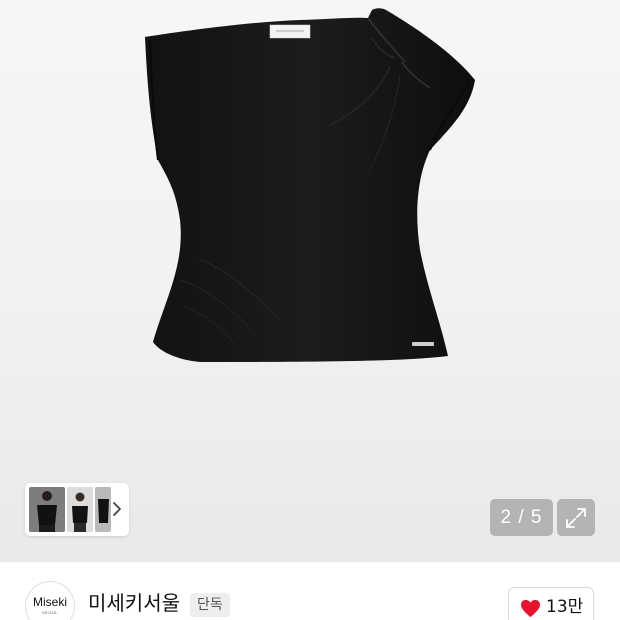 Image resolution: width=620 pixels, height=620 pixels. Describe the element at coordinates (310, 591) in the screenshot. I see `store-info-bar: Miseki SEOUL 미세키서울 단독 13만` at that location.